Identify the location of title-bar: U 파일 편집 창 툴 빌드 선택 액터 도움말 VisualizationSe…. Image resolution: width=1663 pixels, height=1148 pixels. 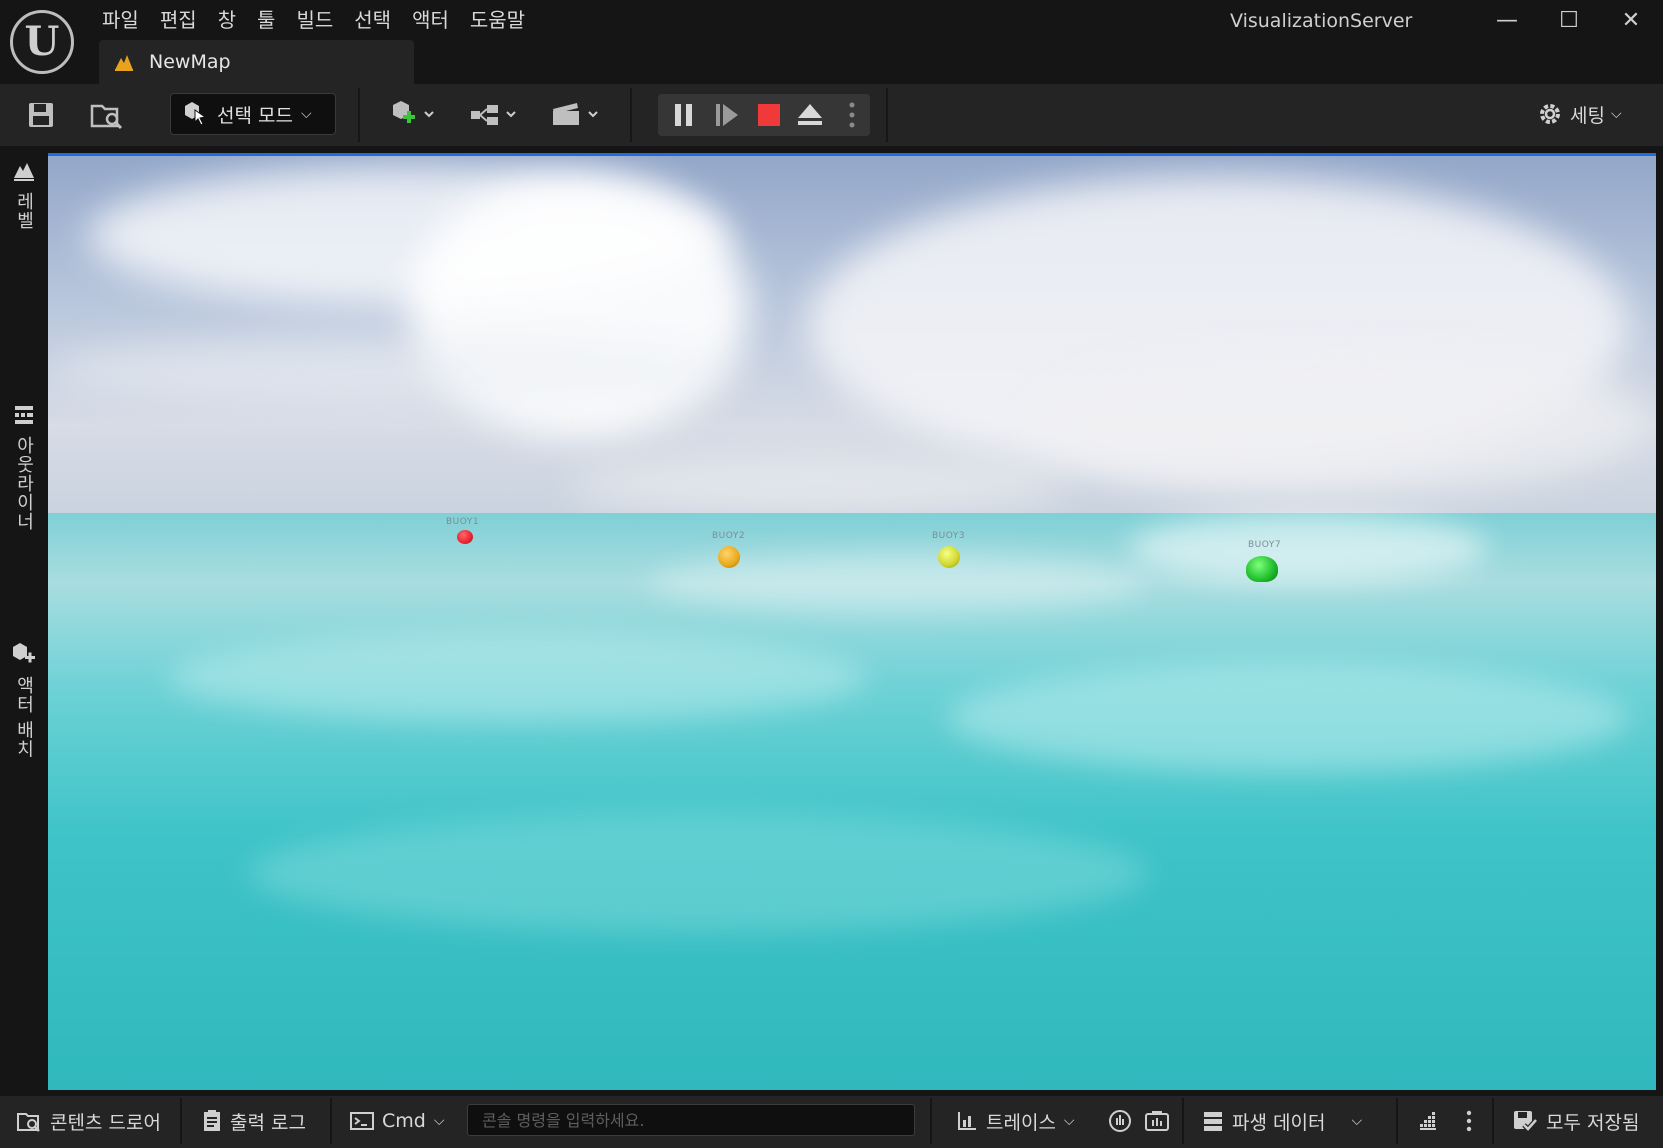
(831, 42).